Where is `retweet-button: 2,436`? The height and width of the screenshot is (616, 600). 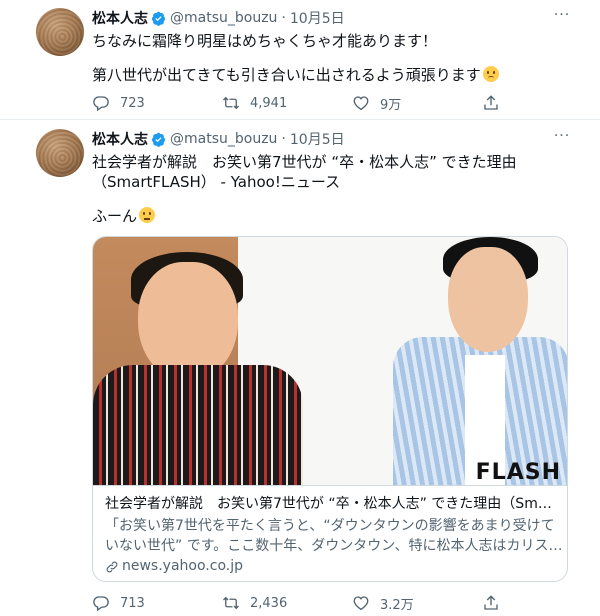 retweet-button: 2,436 is located at coordinates (287, 603).